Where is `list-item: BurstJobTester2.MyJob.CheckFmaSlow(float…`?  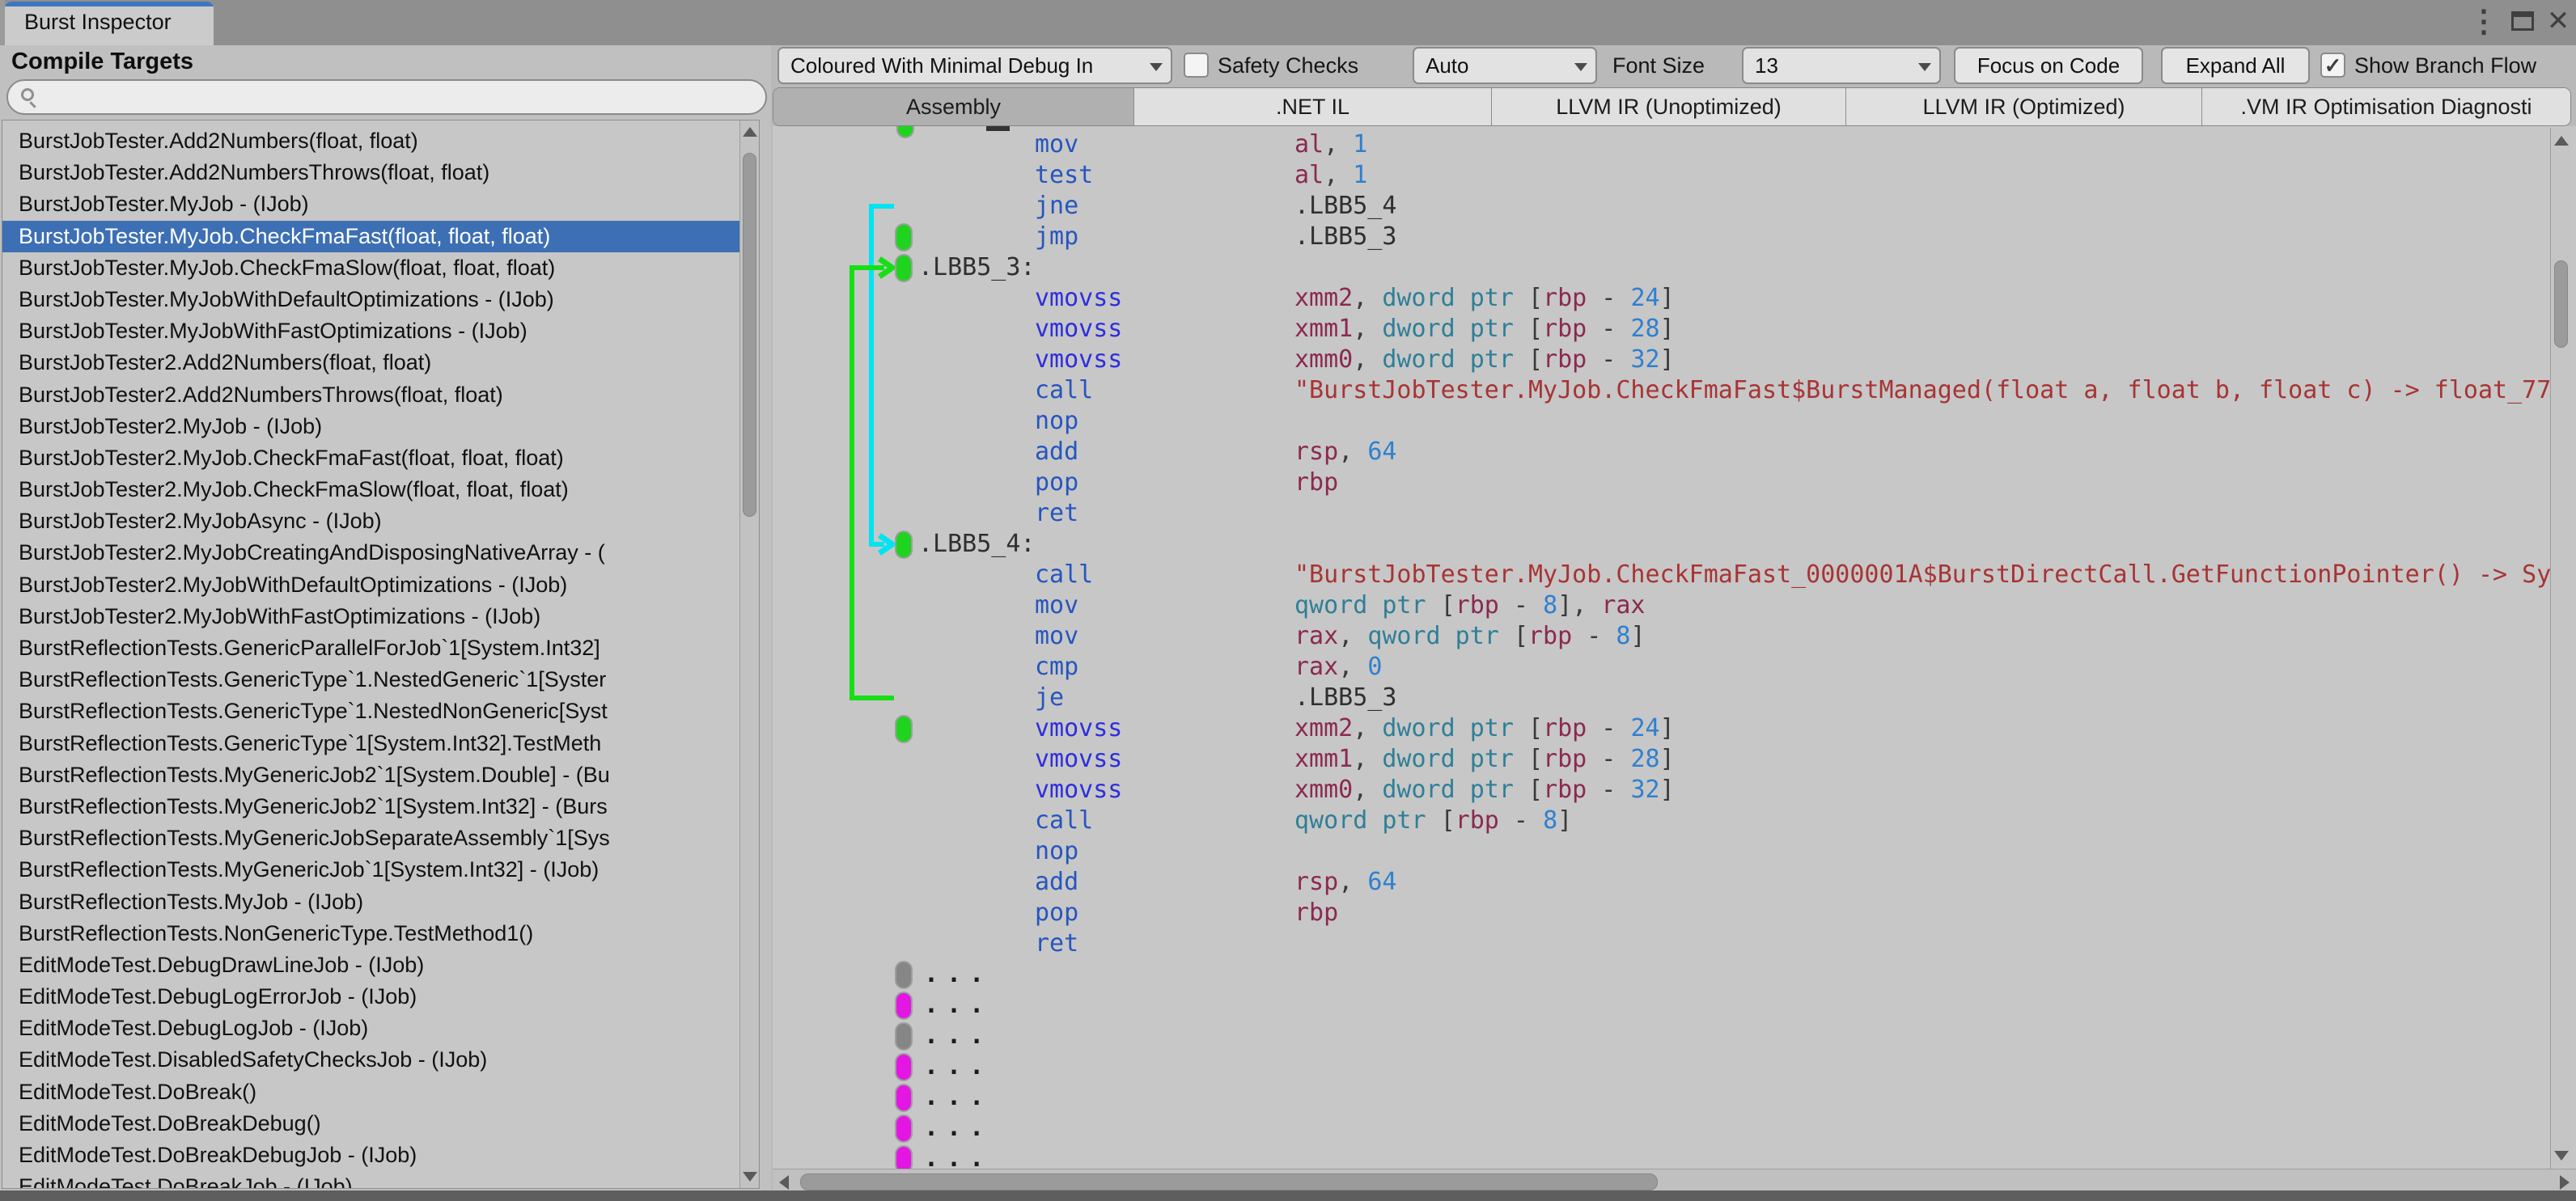
list-item: BurstJobTester2.MyJob.CheckFmaSlow(float… is located at coordinates (370, 489).